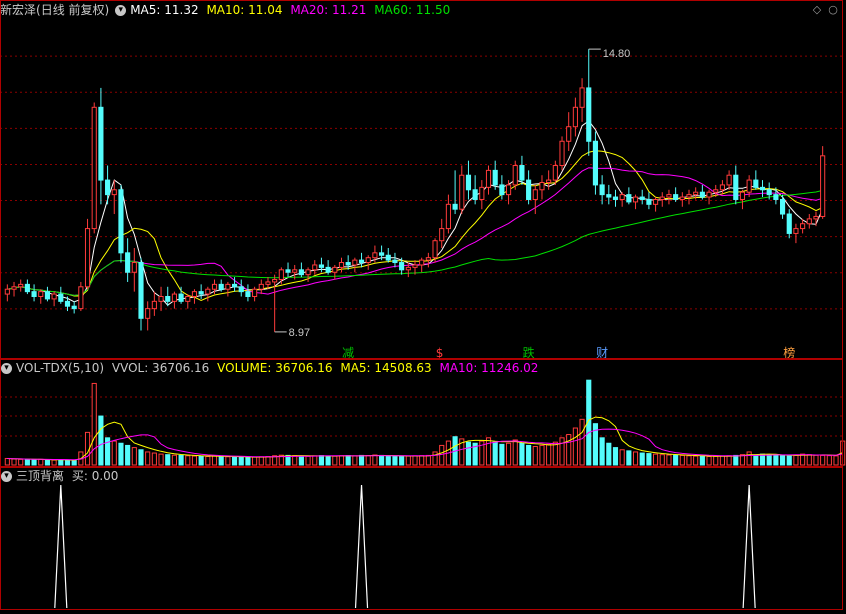 The width and height of the screenshot is (846, 614). What do you see at coordinates (386, 368) in the screenshot?
I see `volume-ma5-label: MA5: 14508.63` at bounding box center [386, 368].